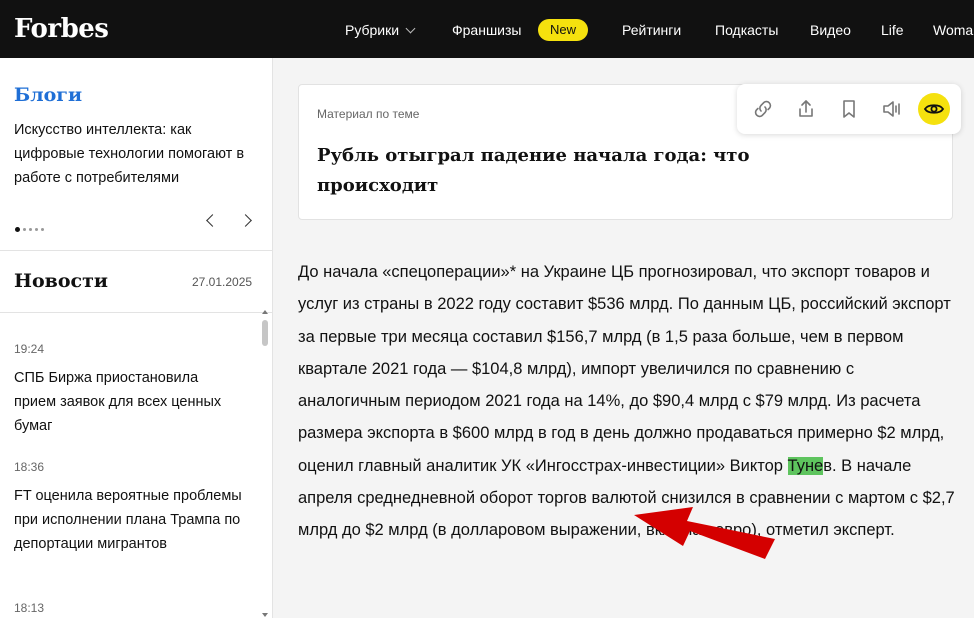 The image size is (974, 618). I want to click on chevron-right-icon, so click(245, 220).